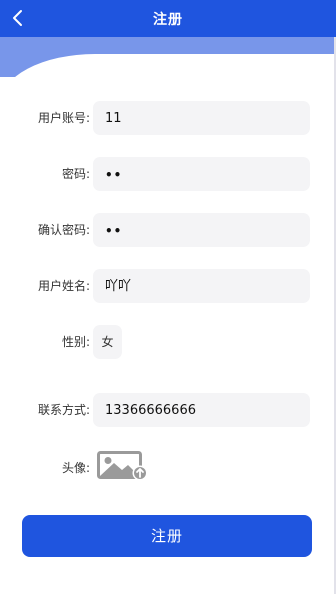 This screenshot has height=614, width=336. I want to click on app-header: 注册, so click(168, 18).